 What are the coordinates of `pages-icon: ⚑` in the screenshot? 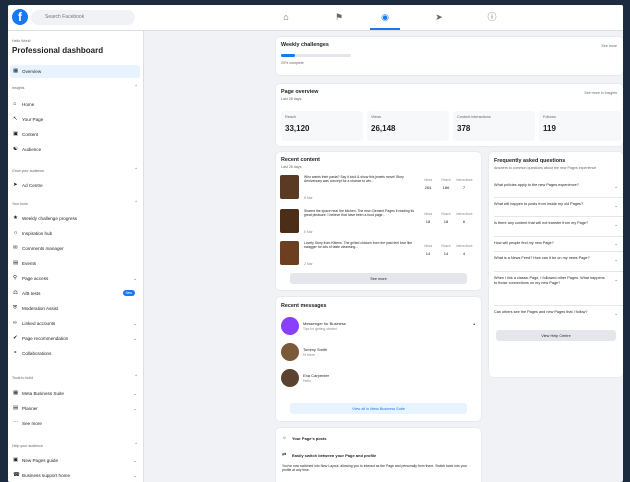 It's located at (339, 17).